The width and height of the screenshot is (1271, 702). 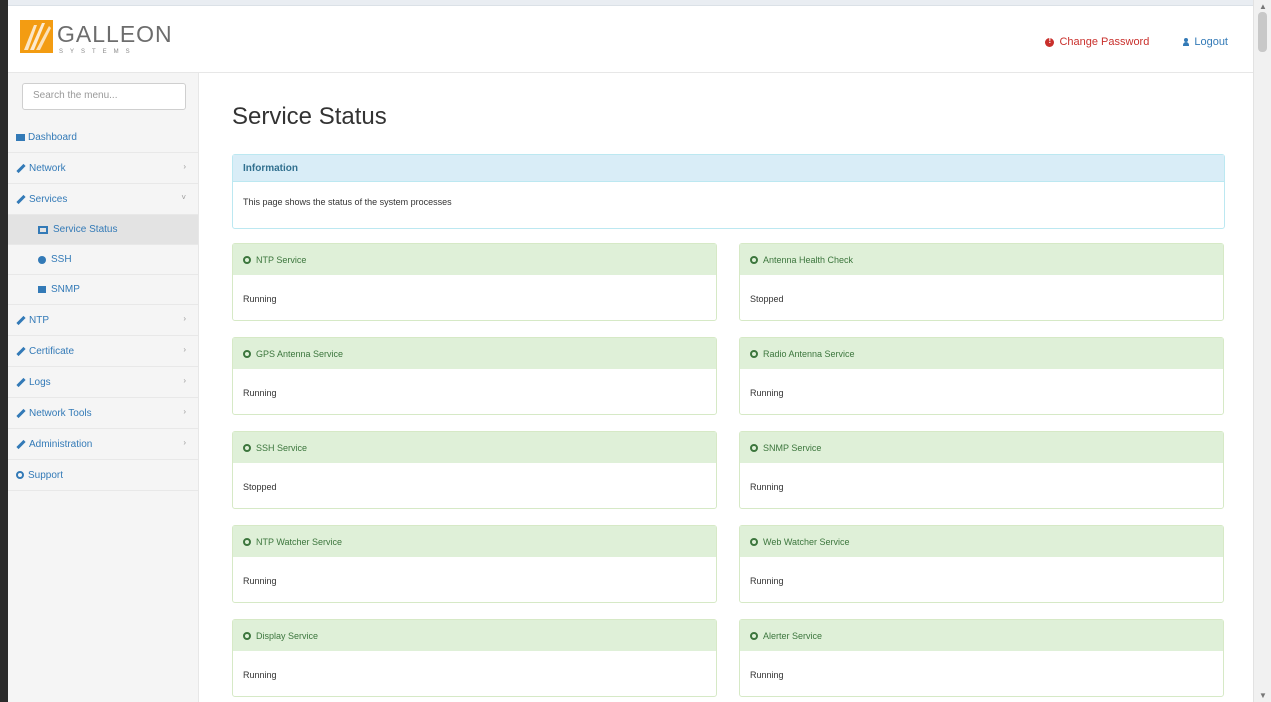 I want to click on sidebar-item-service-status: Service Status, so click(x=103, y=230).